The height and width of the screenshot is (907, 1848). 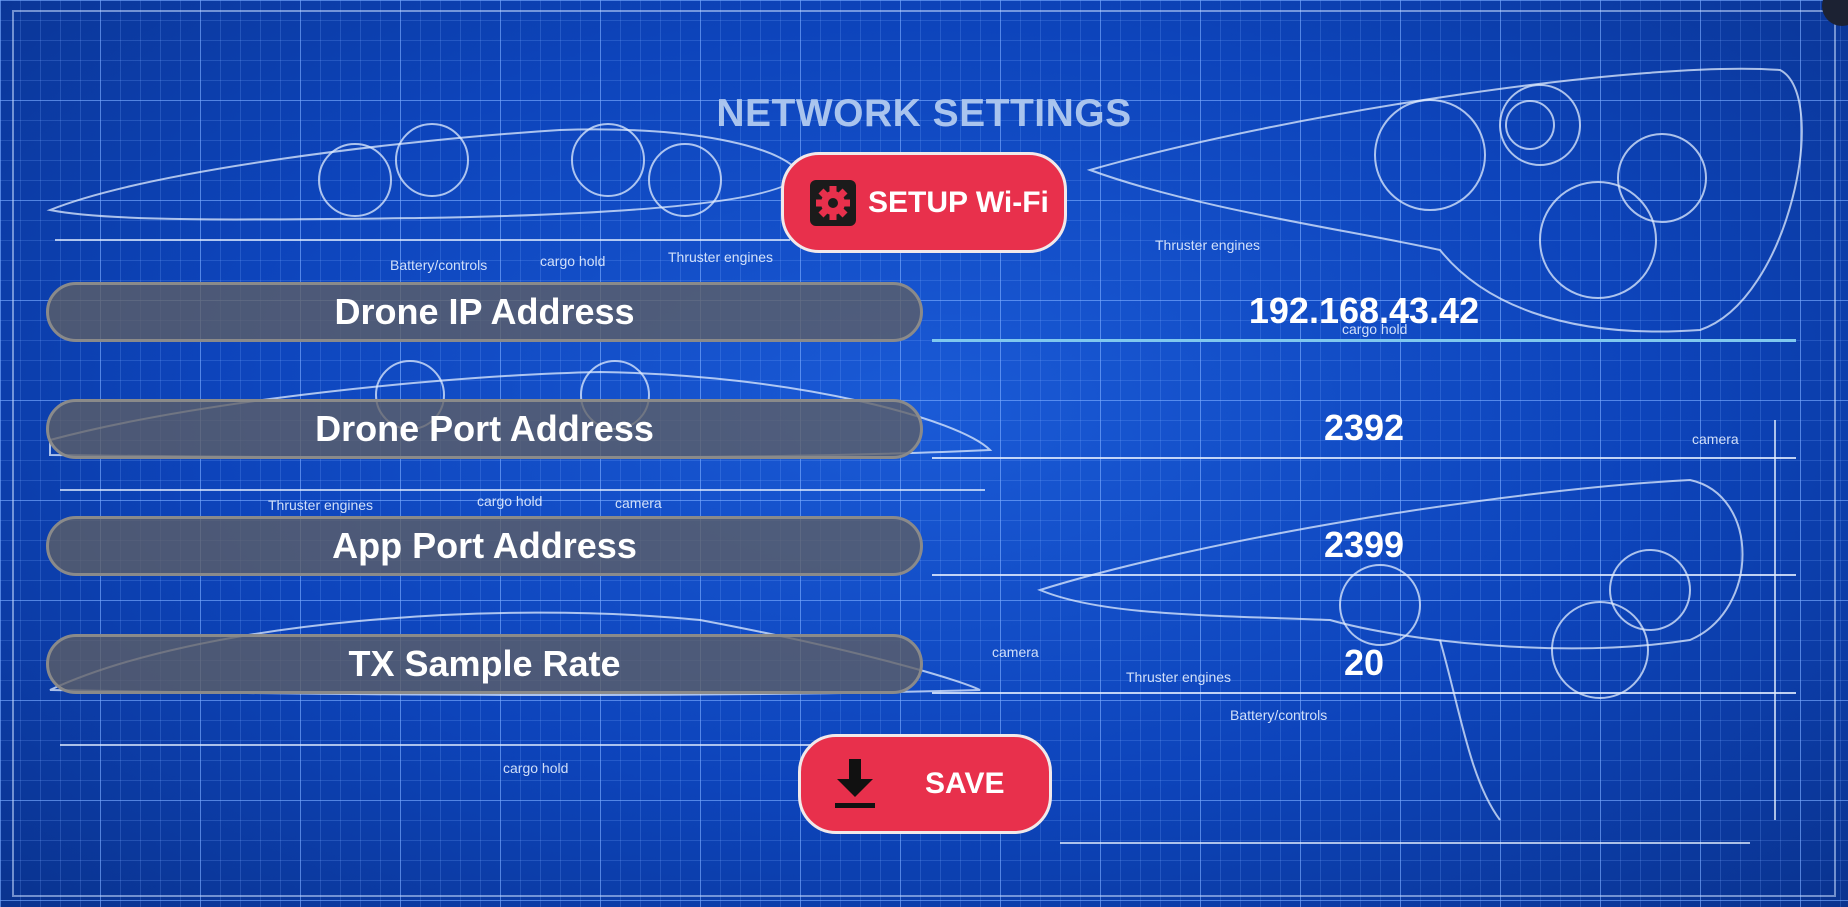 I want to click on drone-port-label: Drone Port Address, so click(x=484, y=429).